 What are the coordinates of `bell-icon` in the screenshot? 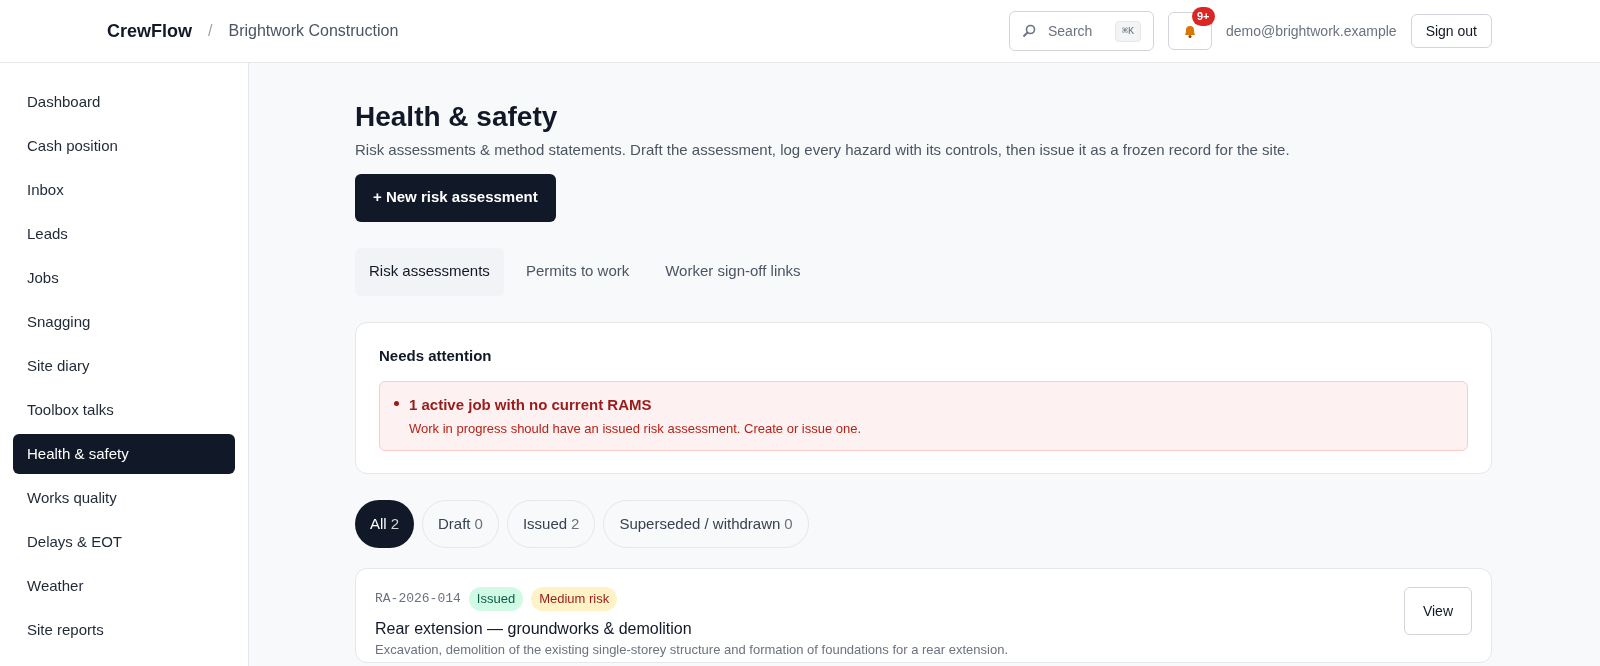 It's located at (1190, 31).